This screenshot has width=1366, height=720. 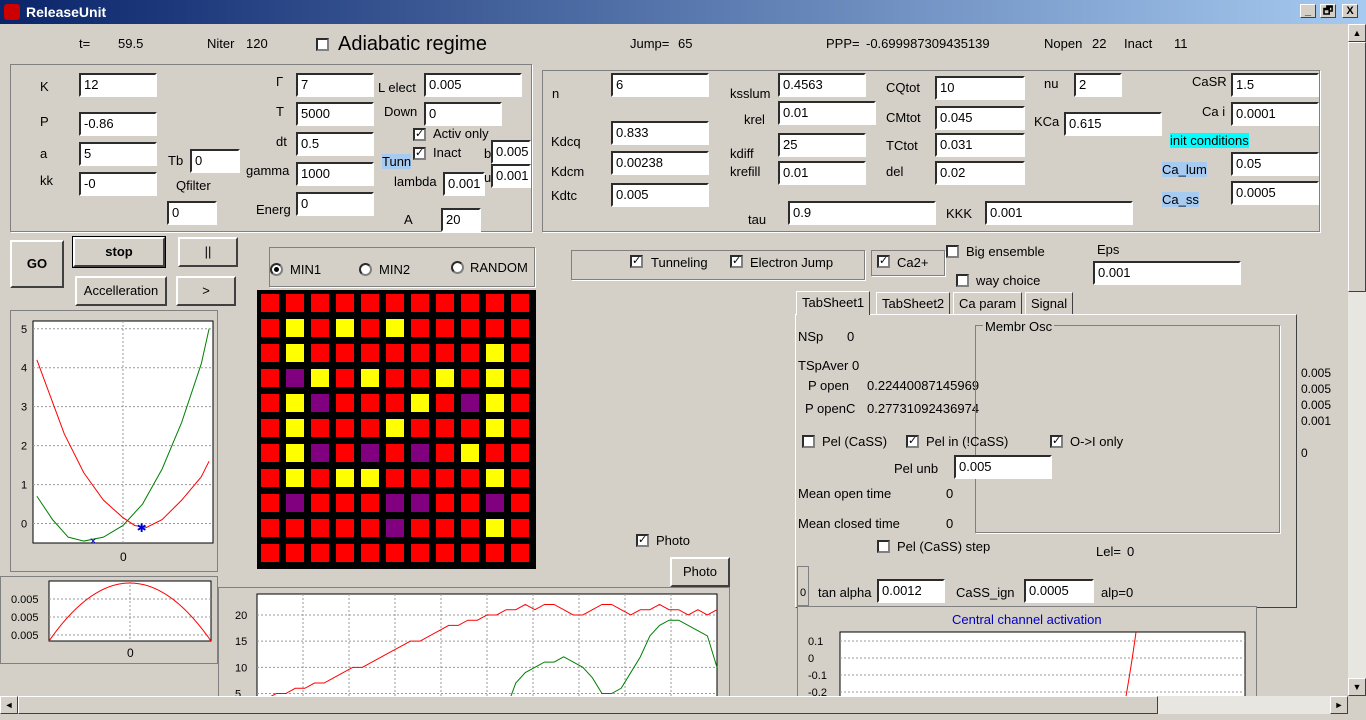 What do you see at coordinates (988, 303) in the screenshot?
I see `tab-ca-param: Ca param` at bounding box center [988, 303].